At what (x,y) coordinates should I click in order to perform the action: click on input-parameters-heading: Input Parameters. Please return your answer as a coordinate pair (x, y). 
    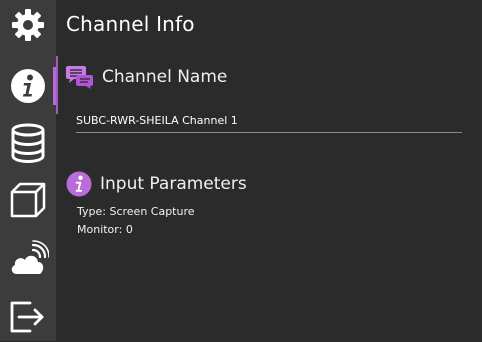
    Looking at the image, I should click on (173, 184).